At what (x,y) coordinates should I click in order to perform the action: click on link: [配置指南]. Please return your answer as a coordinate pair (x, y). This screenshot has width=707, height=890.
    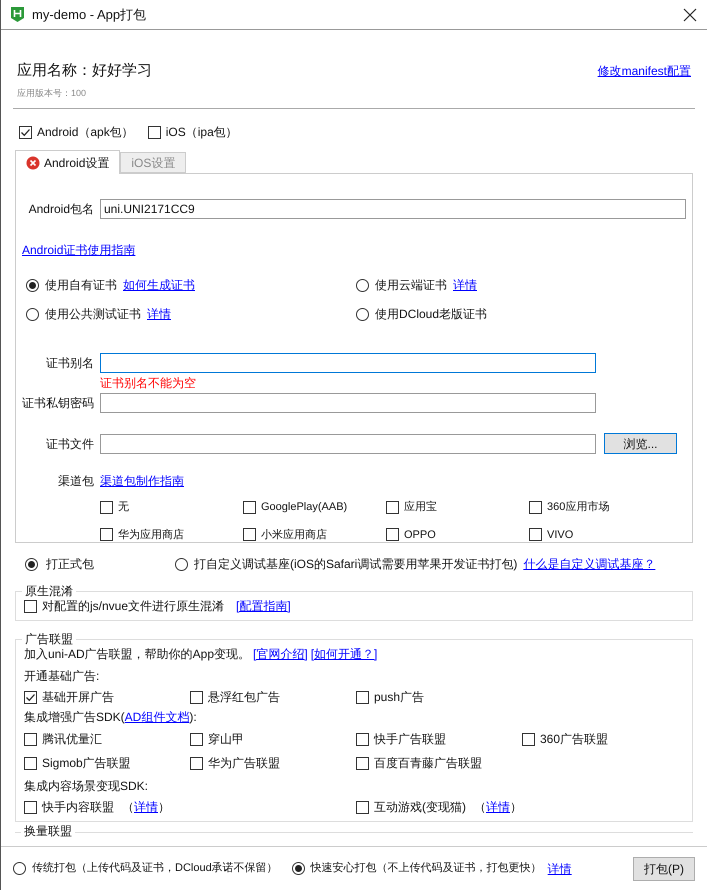
    Looking at the image, I should click on (263, 606).